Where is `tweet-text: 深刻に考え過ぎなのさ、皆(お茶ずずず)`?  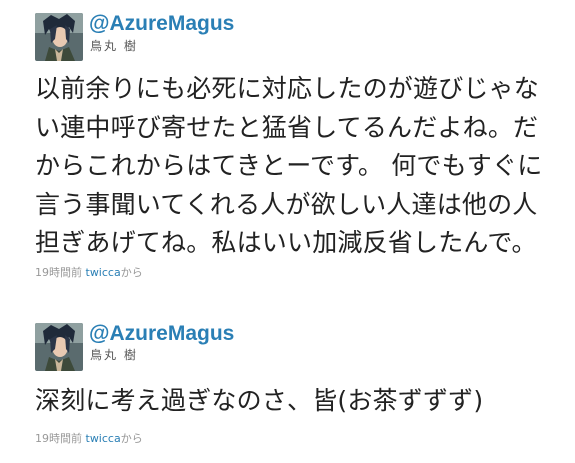
tweet-text: 深刻に考え過ぎなのさ、皆(お茶ずずず) is located at coordinates (259, 400).